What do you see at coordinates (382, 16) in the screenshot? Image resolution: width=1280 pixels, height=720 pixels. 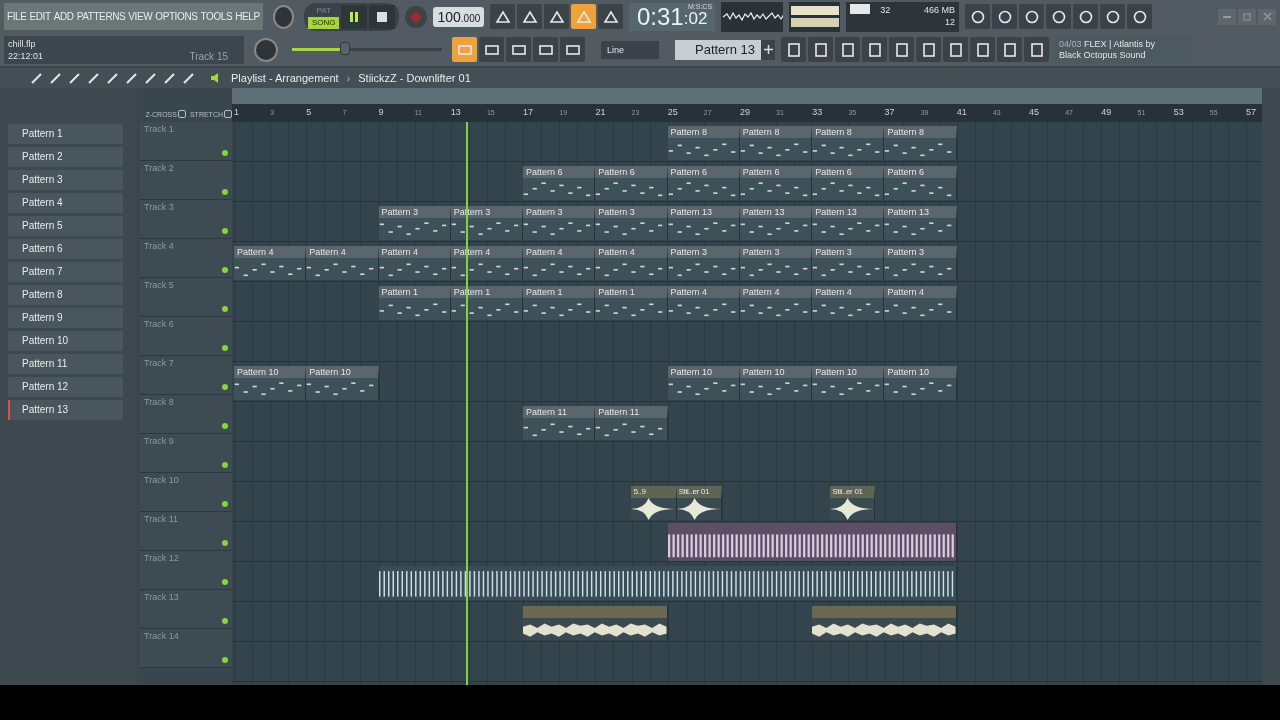 I see `stop-button` at bounding box center [382, 16].